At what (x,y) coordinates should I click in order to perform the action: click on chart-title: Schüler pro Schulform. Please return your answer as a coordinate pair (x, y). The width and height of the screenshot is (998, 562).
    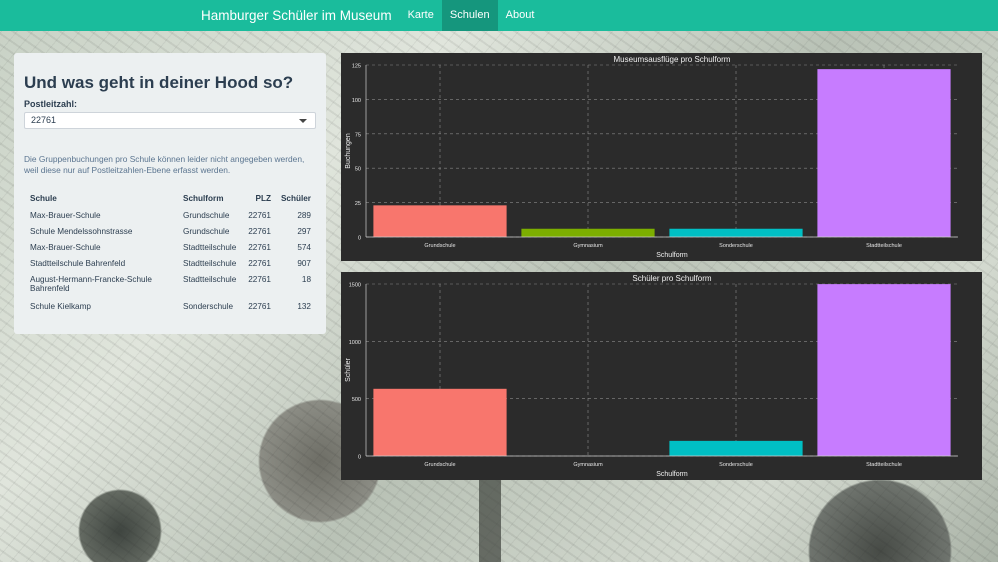
    Looking at the image, I should click on (671, 278).